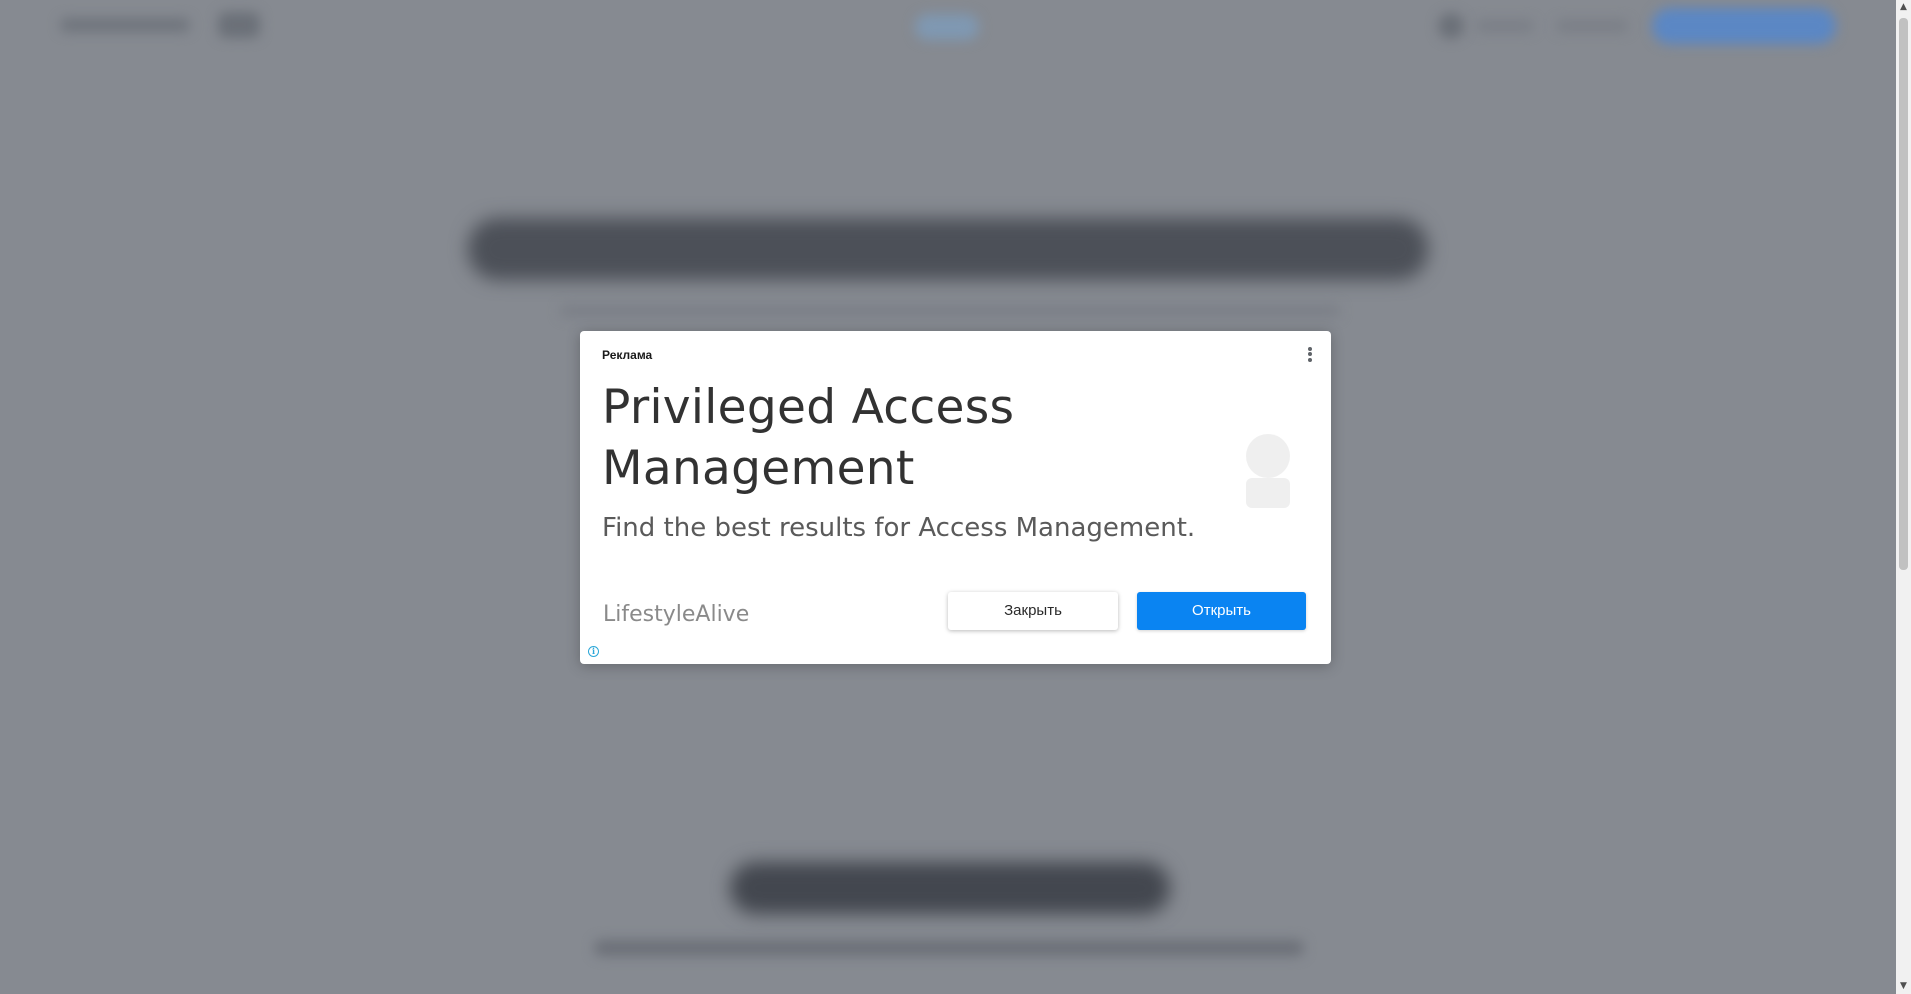 This screenshot has width=1911, height=994. Describe the element at coordinates (947, 27) in the screenshot. I see `nav-pill-blurred` at that location.